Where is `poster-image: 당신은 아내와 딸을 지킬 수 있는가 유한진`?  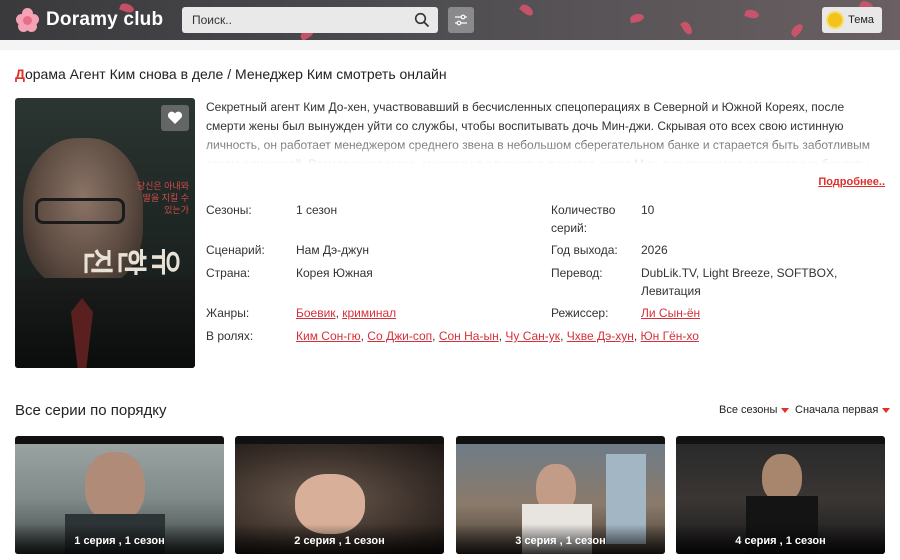
poster-image: 당신은 아내와 딸을 지킬 수 있는가 유한진 is located at coordinates (105, 233).